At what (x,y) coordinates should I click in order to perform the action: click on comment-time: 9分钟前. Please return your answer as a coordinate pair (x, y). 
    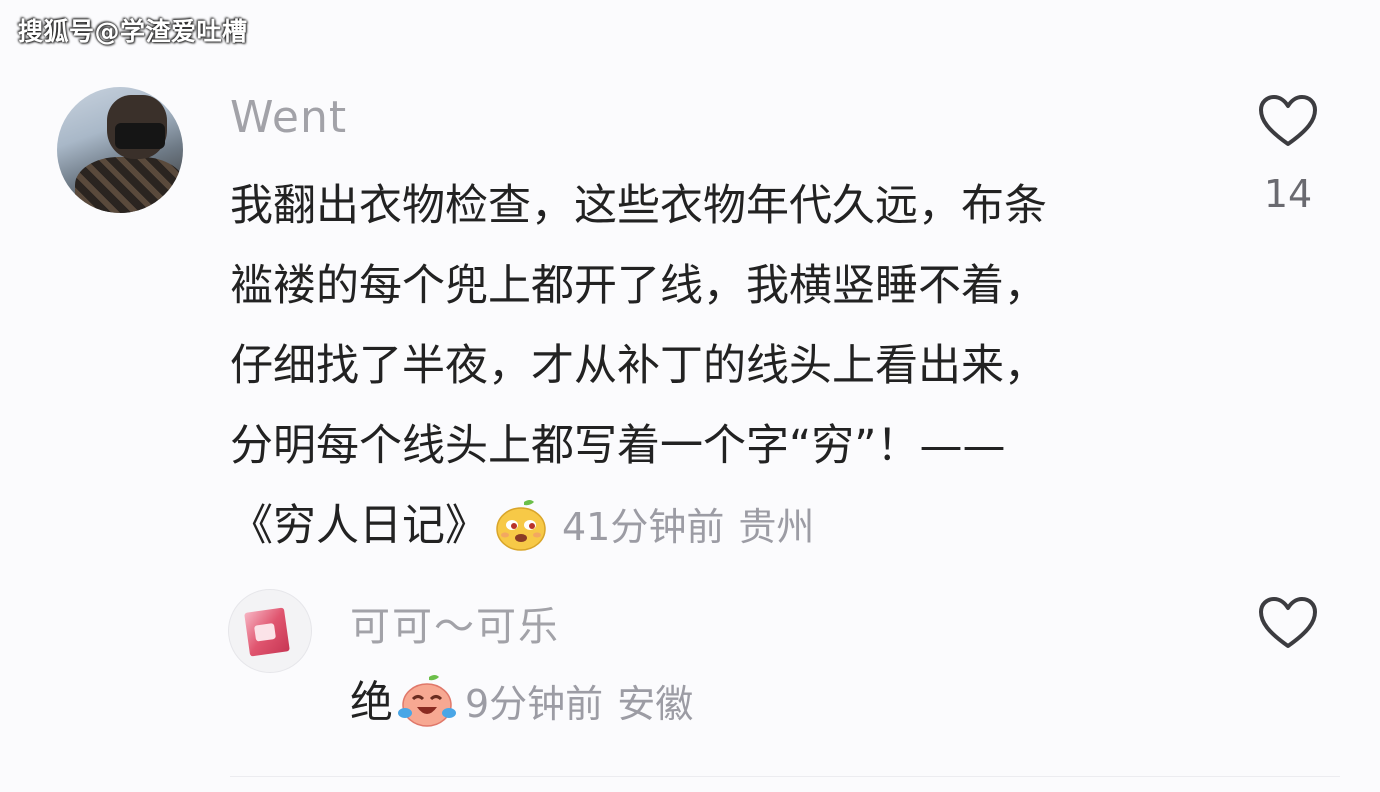
    Looking at the image, I should click on (534, 704).